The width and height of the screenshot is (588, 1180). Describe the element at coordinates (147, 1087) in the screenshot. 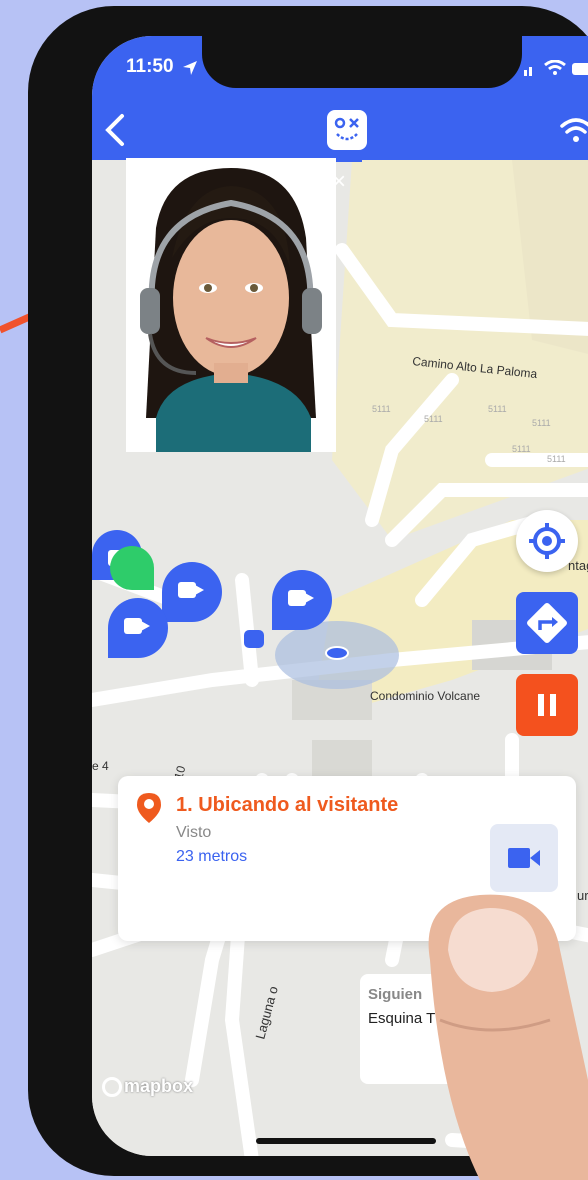

I see `mapbox-attribution: mapbox` at that location.